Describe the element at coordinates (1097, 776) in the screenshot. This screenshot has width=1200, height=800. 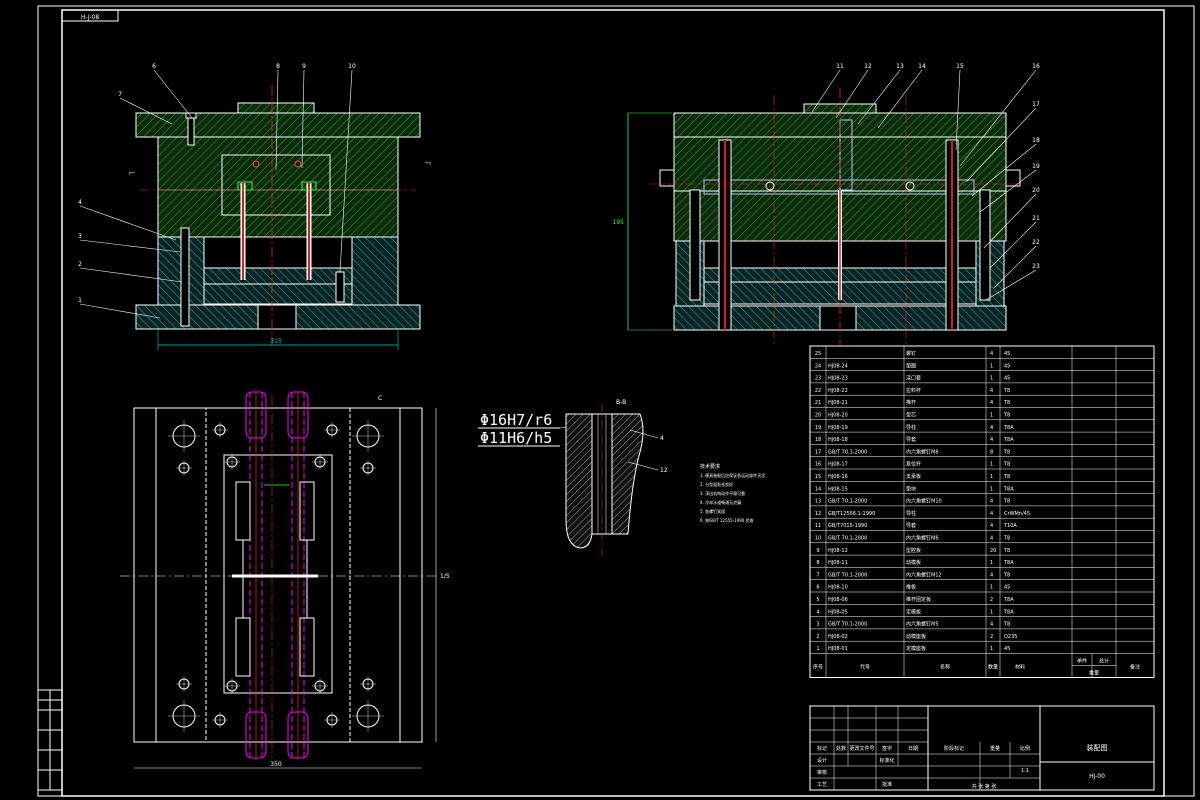
I see `drawing-code: HJ-00` at that location.